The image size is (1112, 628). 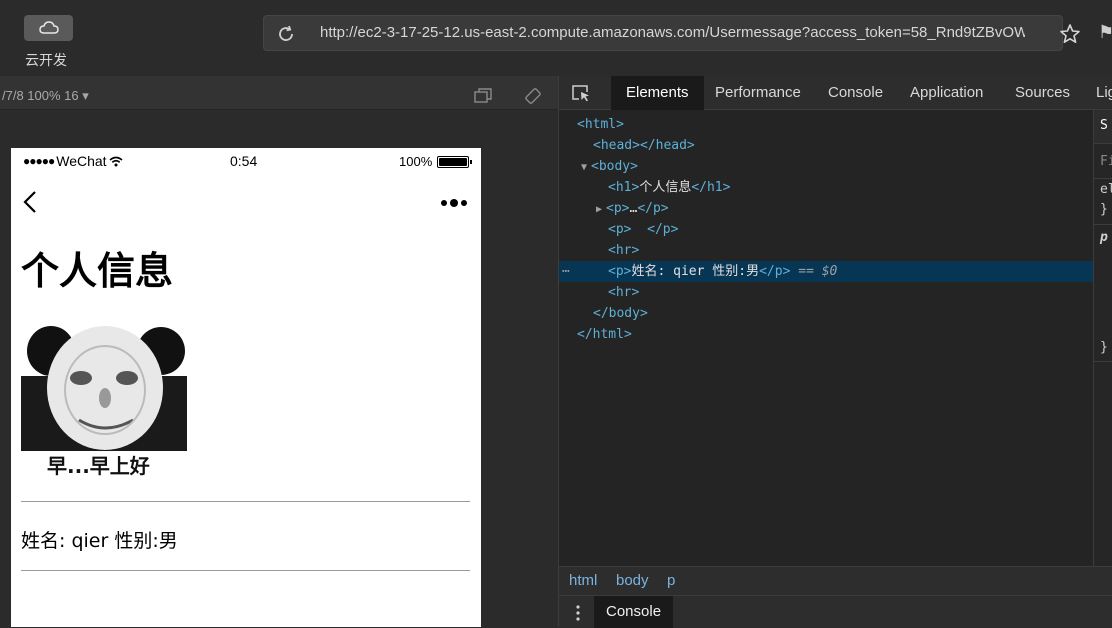 What do you see at coordinates (1106, 161) in the screenshot?
I see `styles-filter-input: Fi` at bounding box center [1106, 161].